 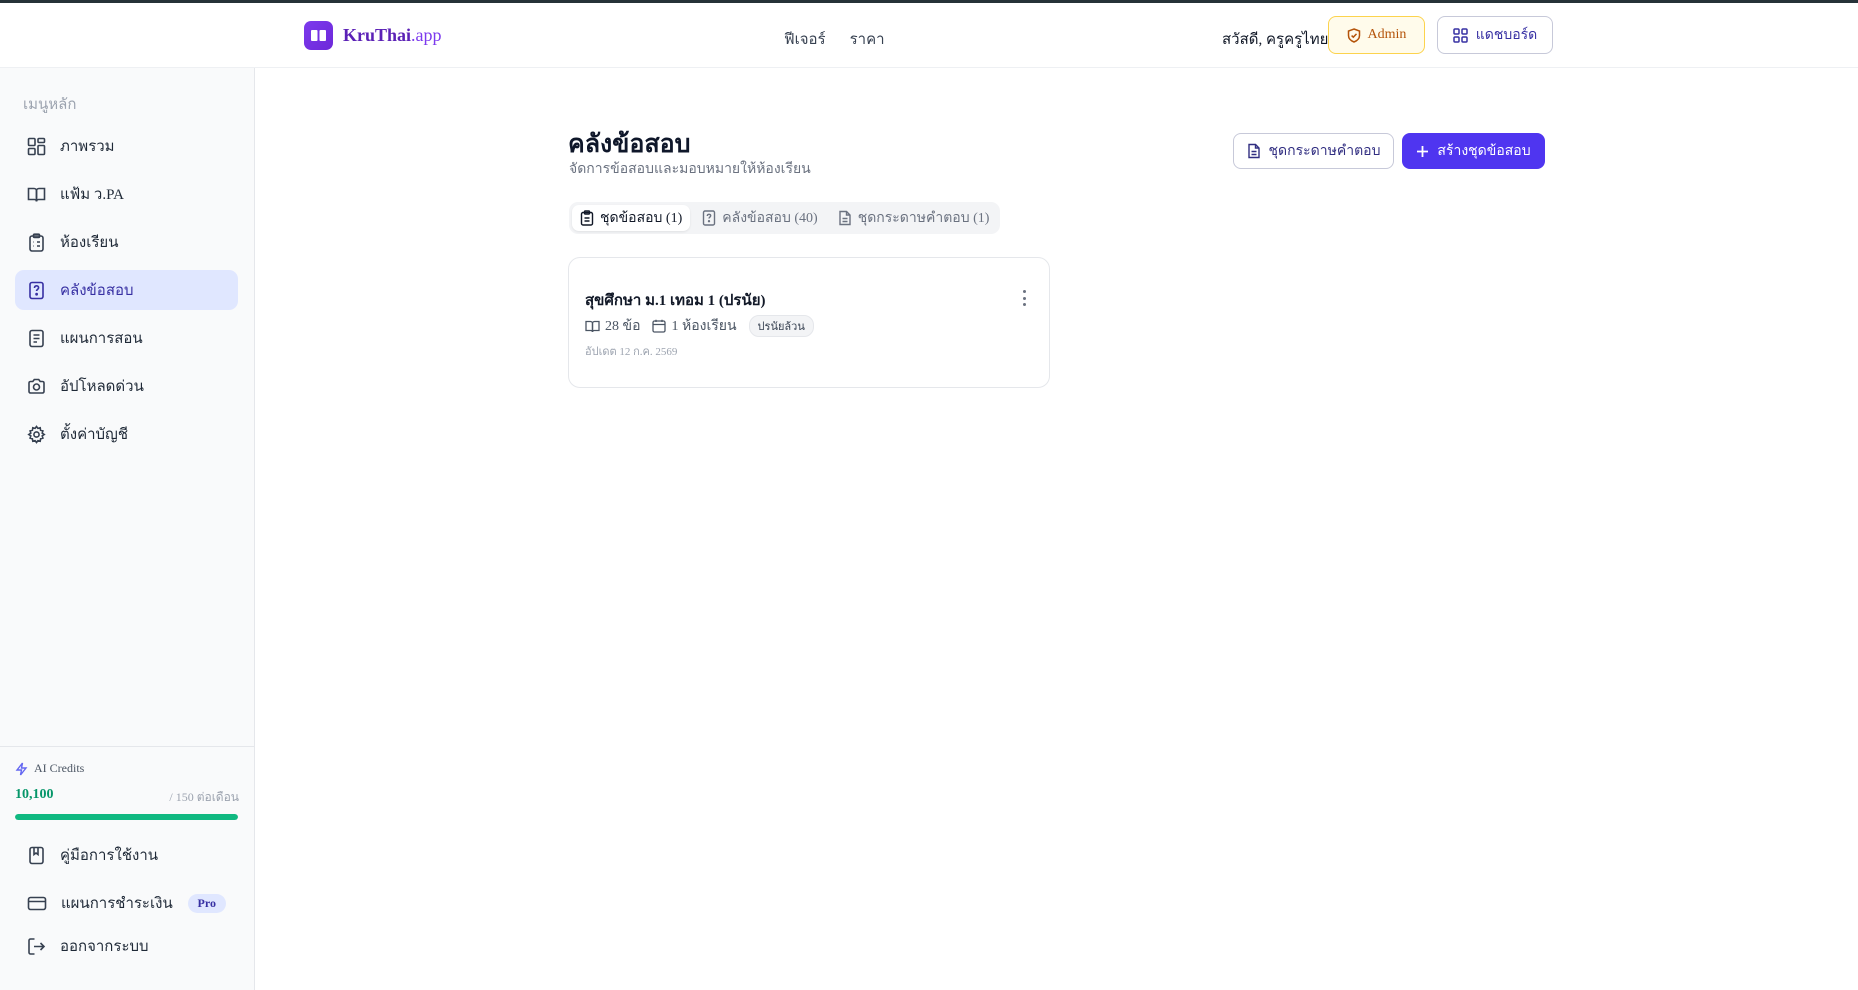 I want to click on bookmark-book-icon, so click(x=36, y=855).